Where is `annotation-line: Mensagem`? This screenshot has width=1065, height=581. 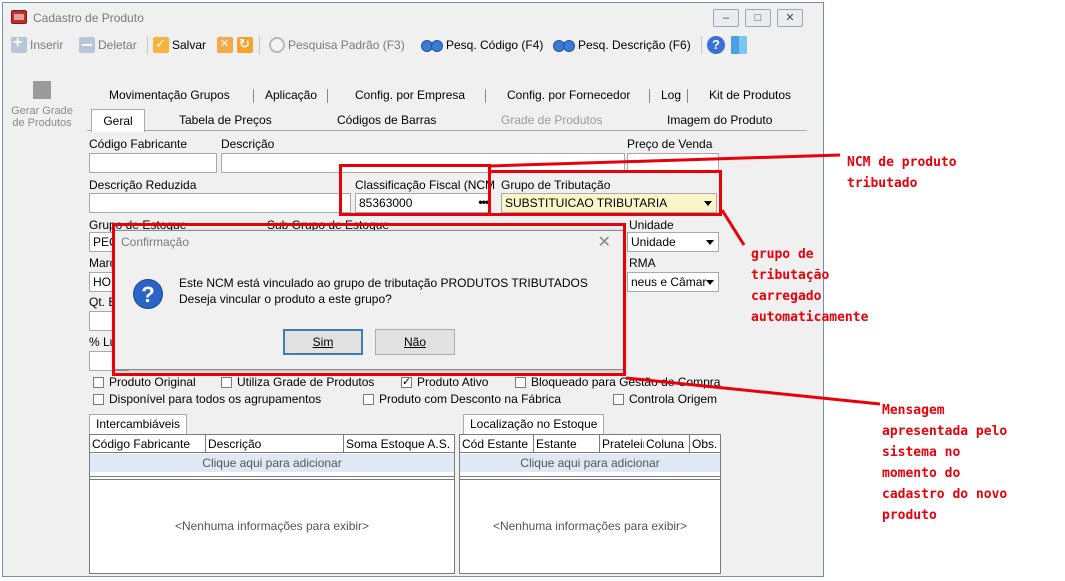 annotation-line: Mensagem is located at coordinates (913, 410).